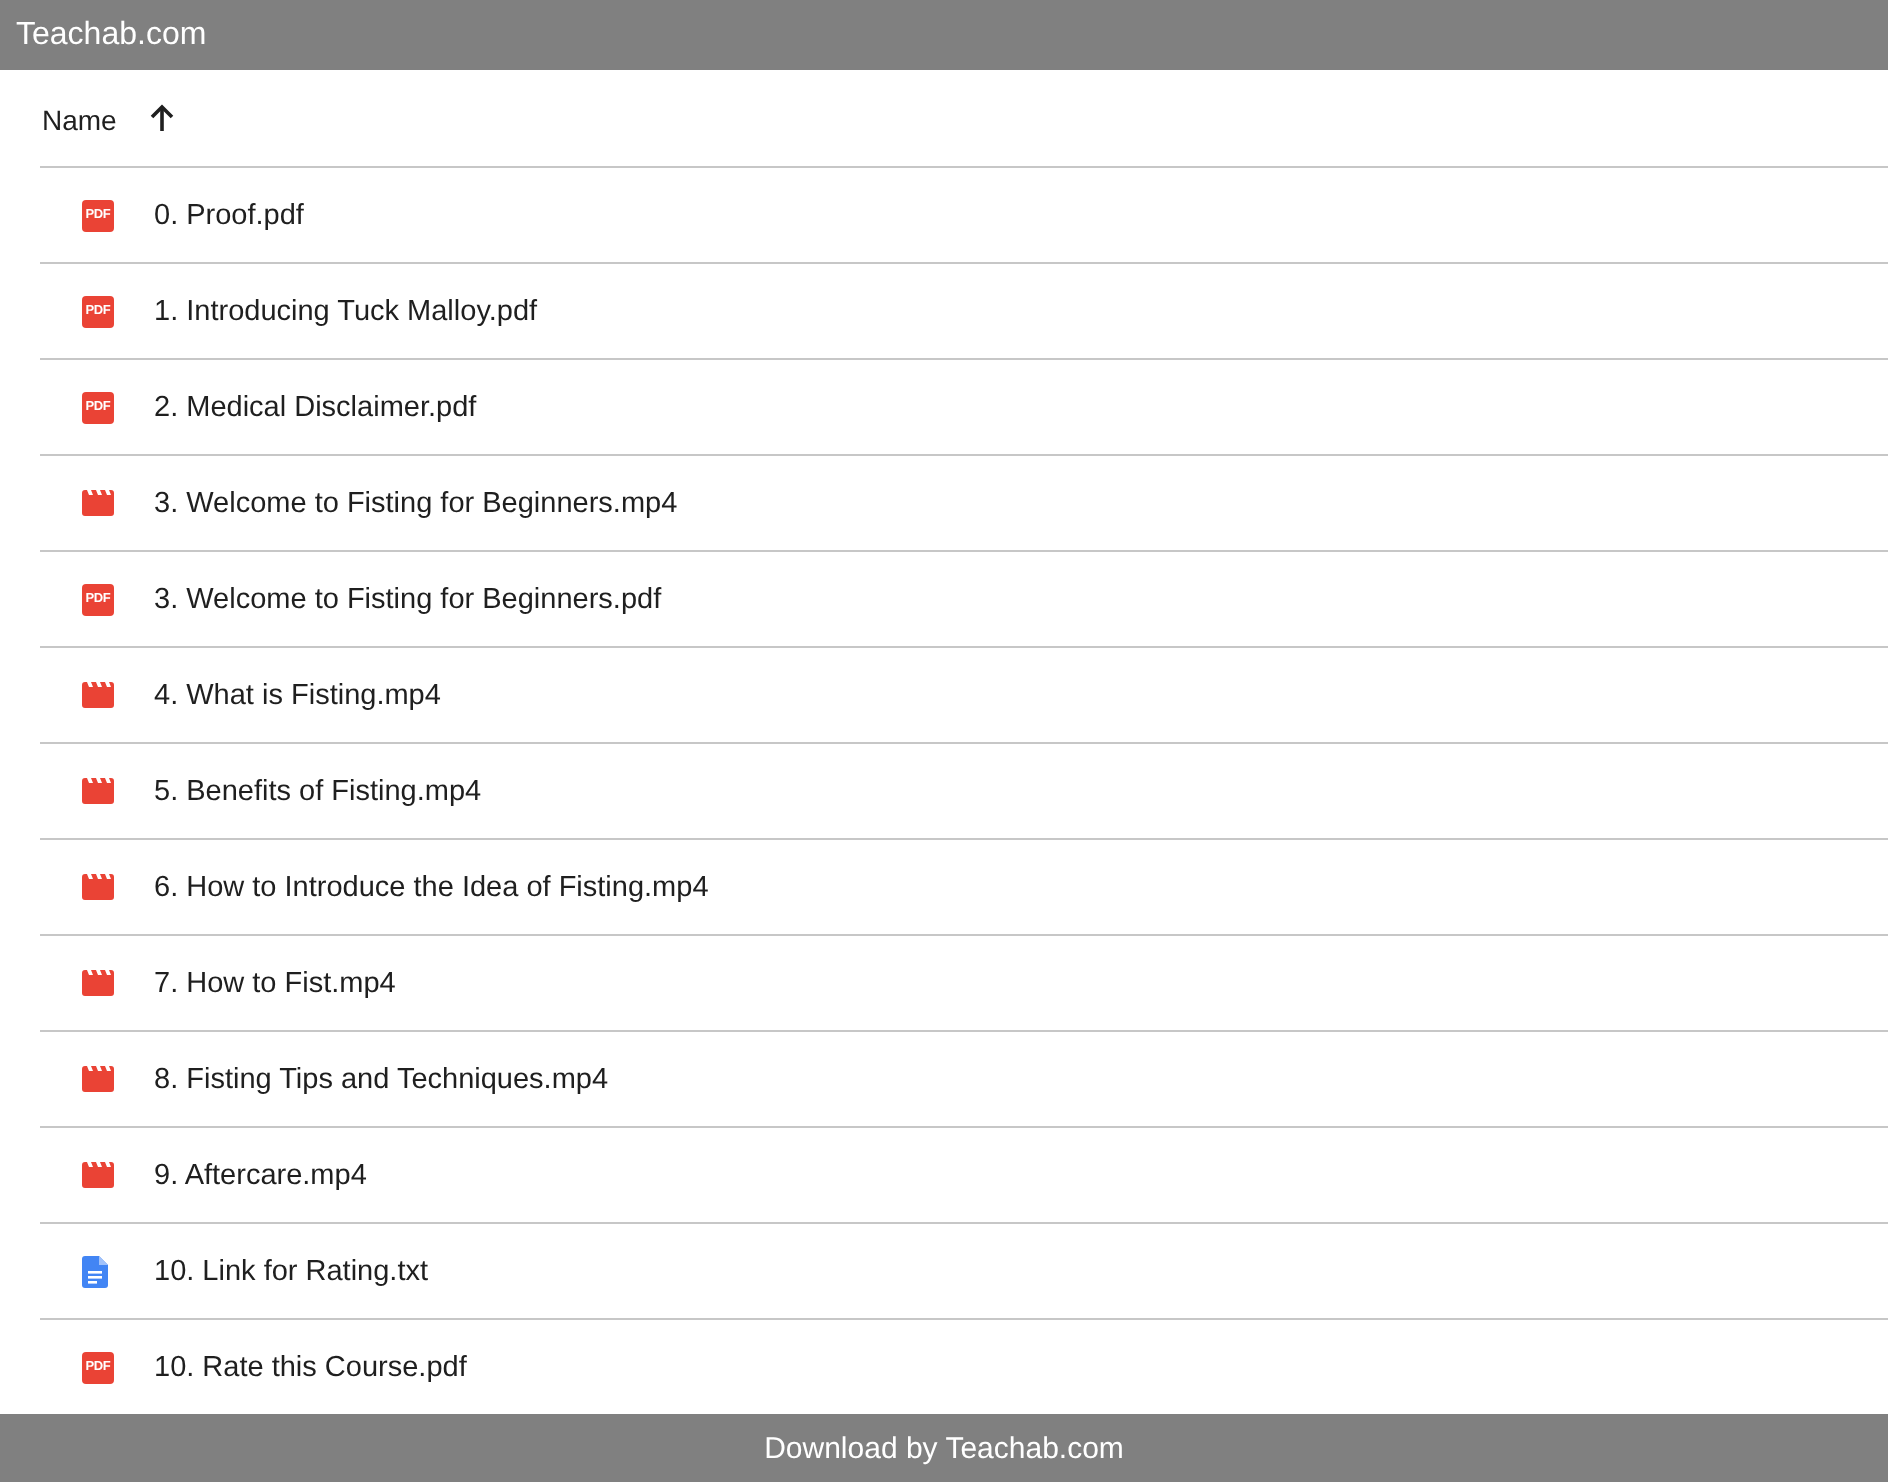 The width and height of the screenshot is (1888, 1482). I want to click on file-name: 3. Welcome to Fisting for Beginners.mp4, so click(416, 503).